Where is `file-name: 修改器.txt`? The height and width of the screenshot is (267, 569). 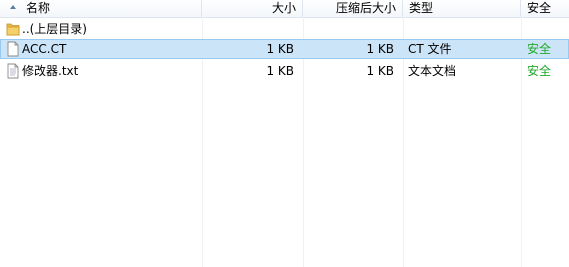 file-name: 修改器.txt is located at coordinates (50, 71).